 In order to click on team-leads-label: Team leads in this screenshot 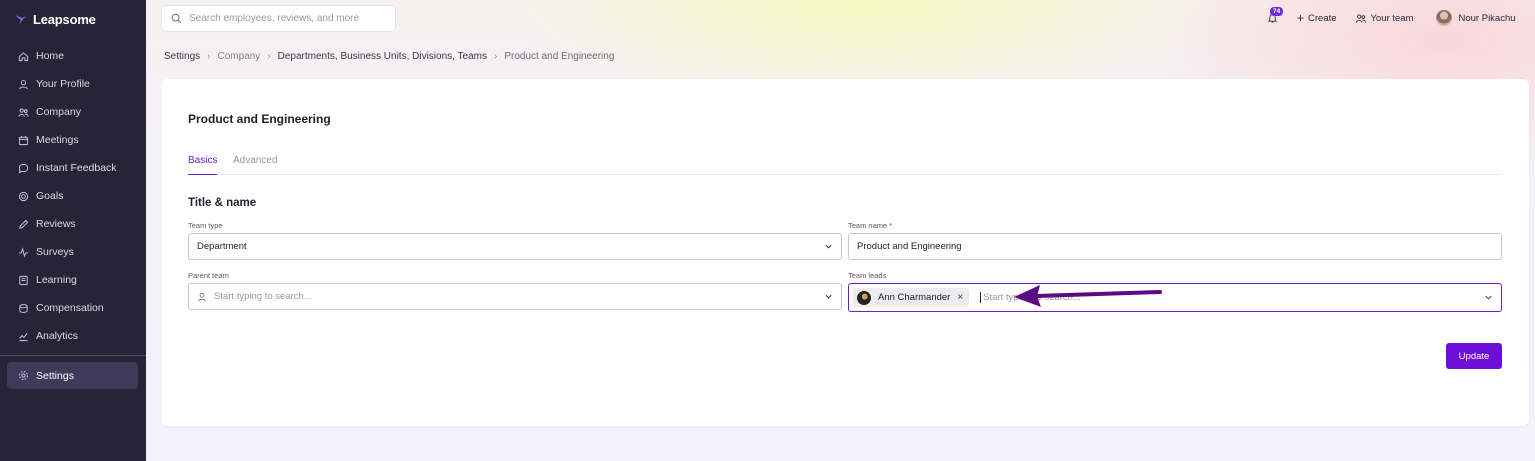, I will do `click(867, 275)`.